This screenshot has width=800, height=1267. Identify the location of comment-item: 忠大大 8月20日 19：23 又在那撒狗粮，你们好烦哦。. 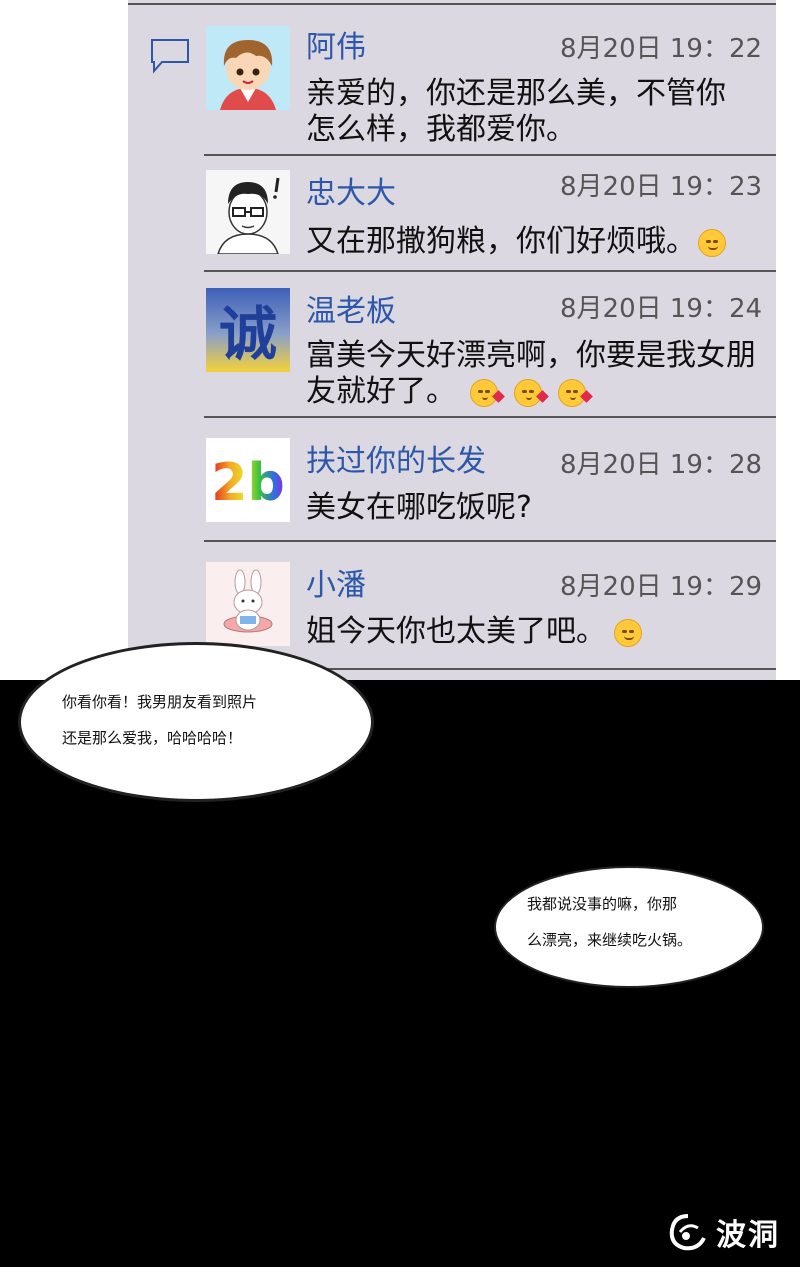
(490, 214).